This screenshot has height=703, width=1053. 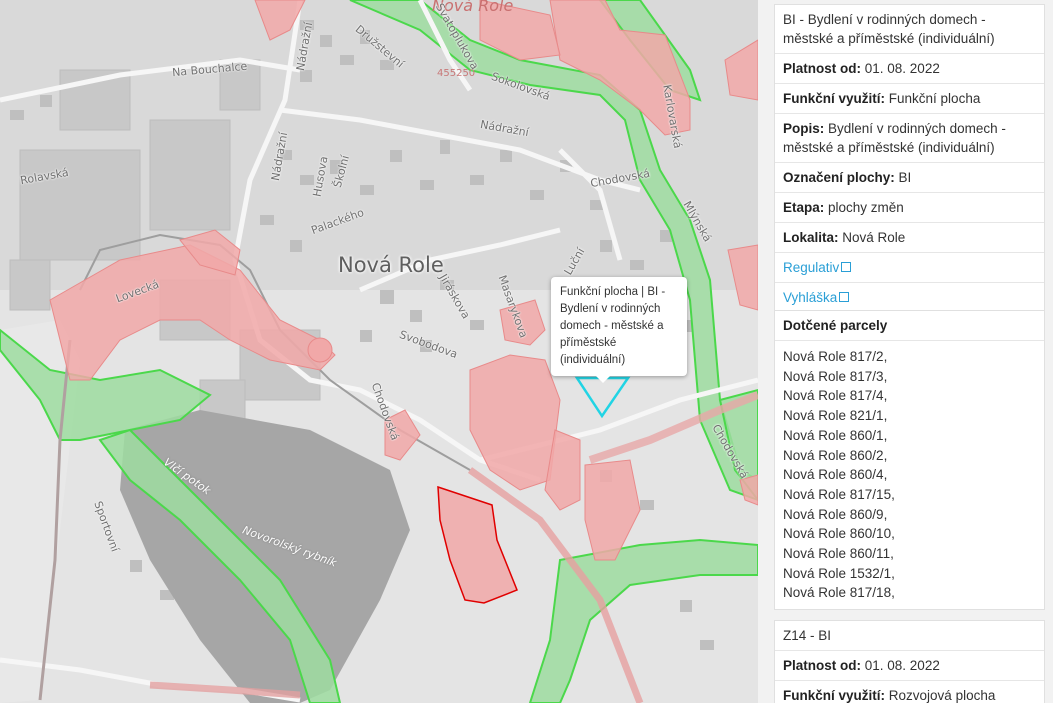 I want to click on field-value: Funkční plocha, so click(x=934, y=98).